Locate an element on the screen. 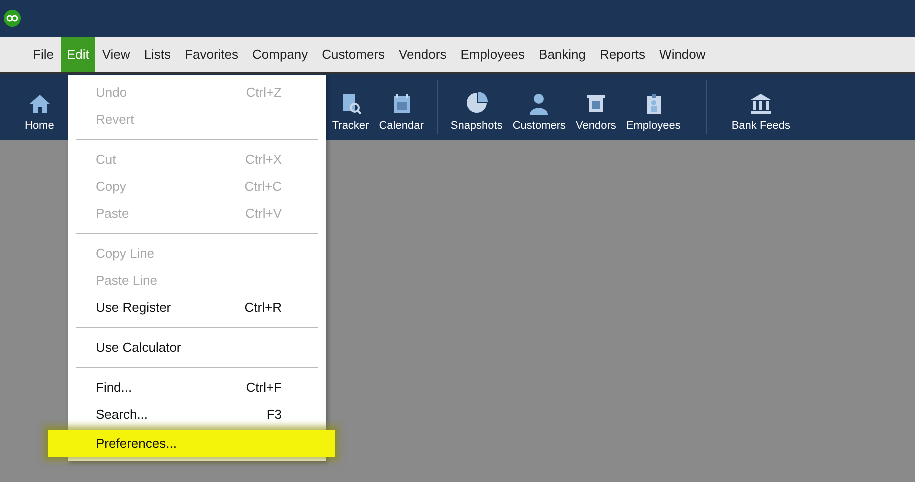 The height and width of the screenshot is (482, 915). menu-item: View is located at coordinates (116, 54).